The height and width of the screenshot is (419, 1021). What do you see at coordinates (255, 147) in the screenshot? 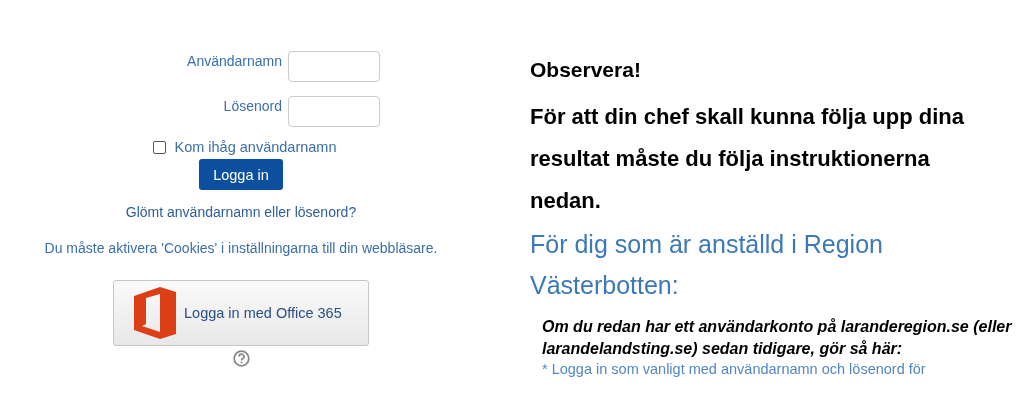
I see `checkbox-label: Kom ihåg användarnamn` at bounding box center [255, 147].